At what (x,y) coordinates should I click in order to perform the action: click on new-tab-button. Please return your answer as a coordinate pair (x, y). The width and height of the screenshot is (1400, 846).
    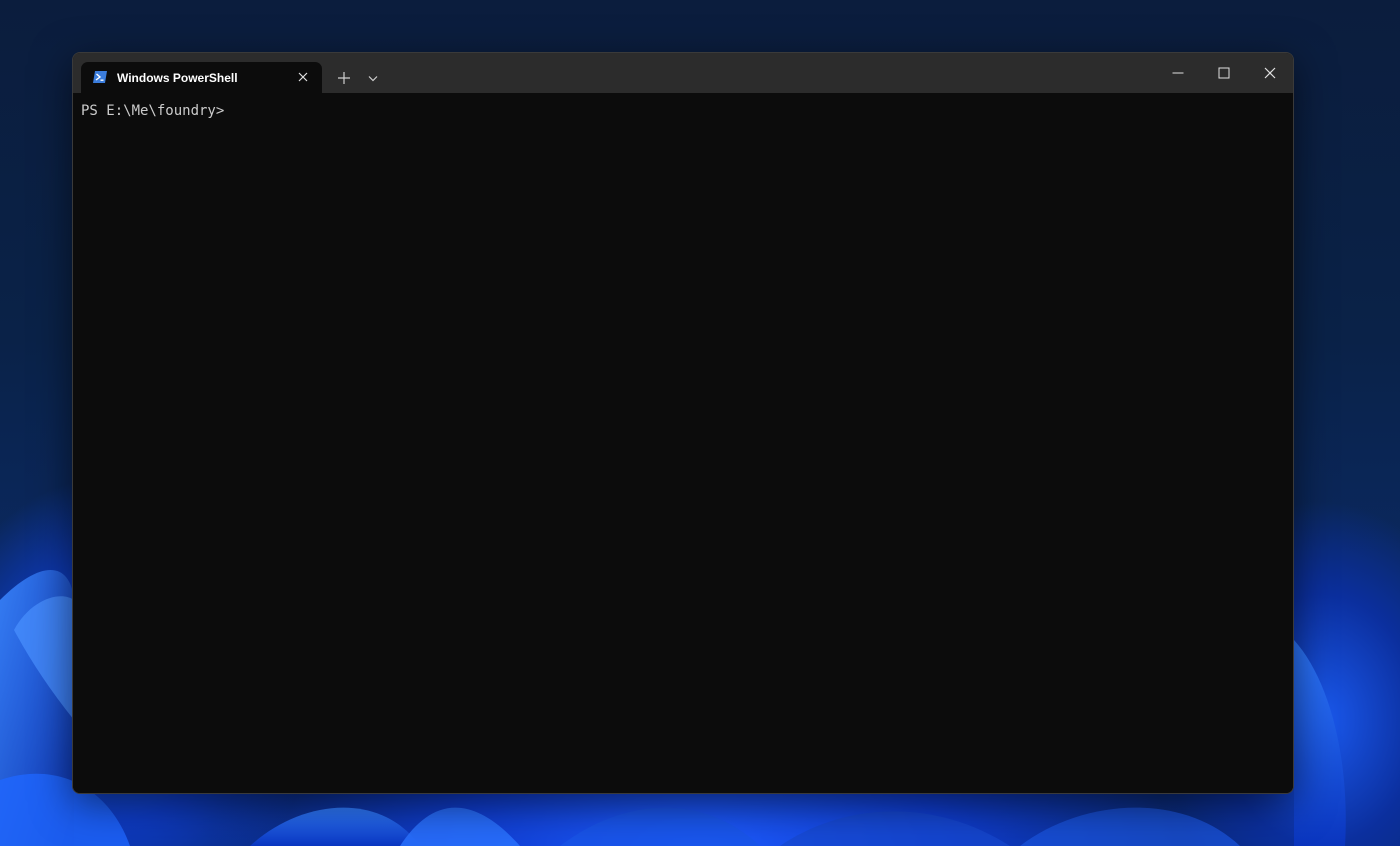
    Looking at the image, I should click on (344, 78).